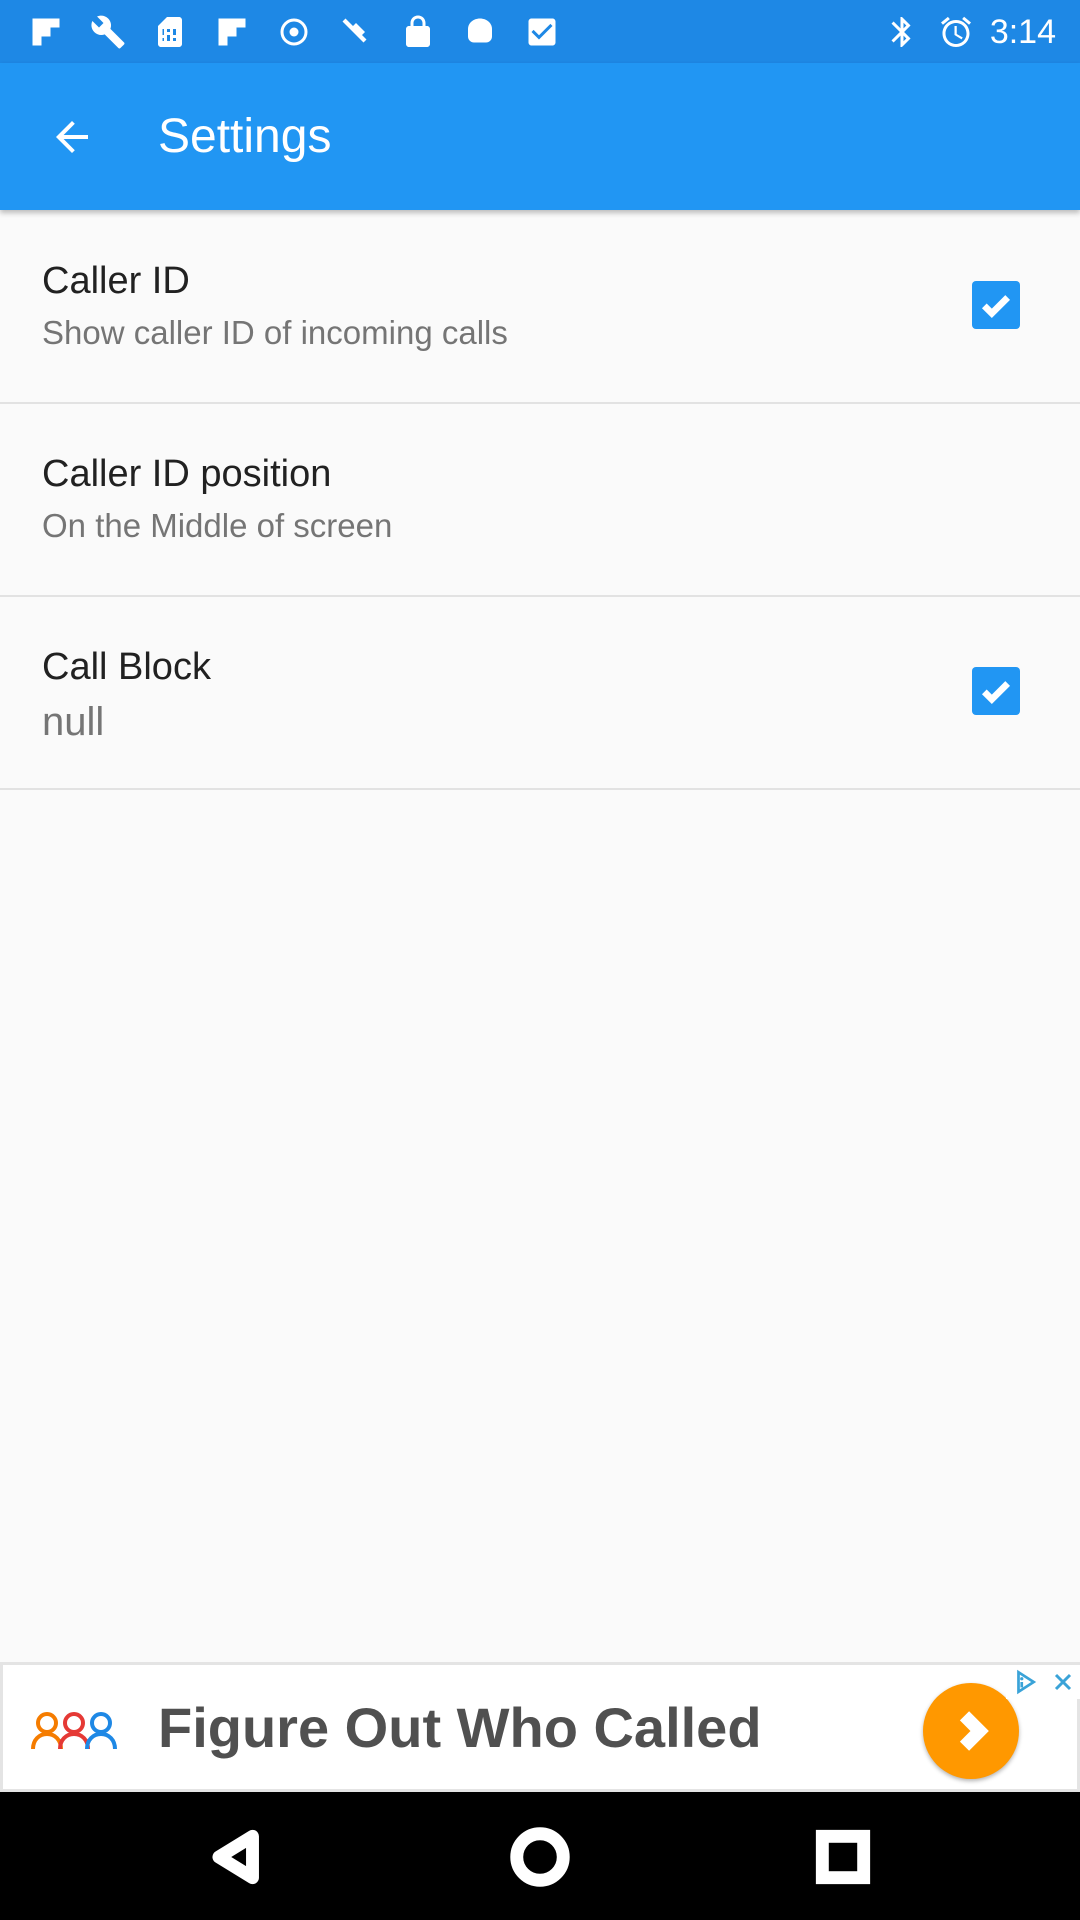  What do you see at coordinates (116, 281) in the screenshot?
I see `pref-title: Caller ID` at bounding box center [116, 281].